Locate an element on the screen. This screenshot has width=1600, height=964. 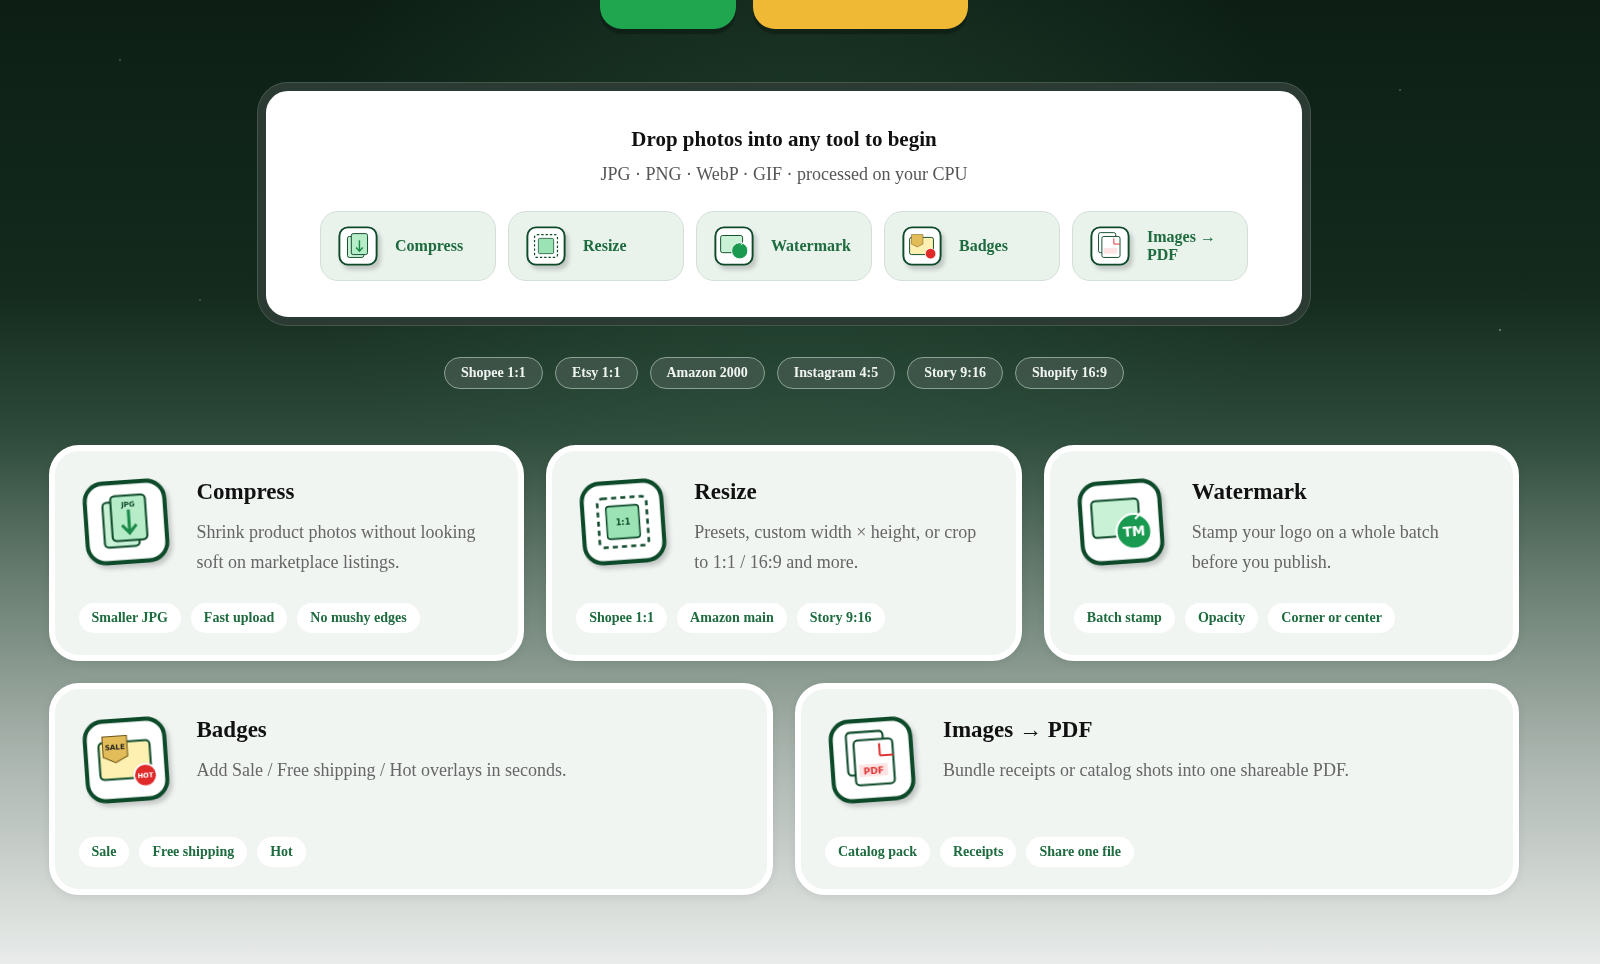
preset-chip: Etsy 1:1 is located at coordinates (596, 373).